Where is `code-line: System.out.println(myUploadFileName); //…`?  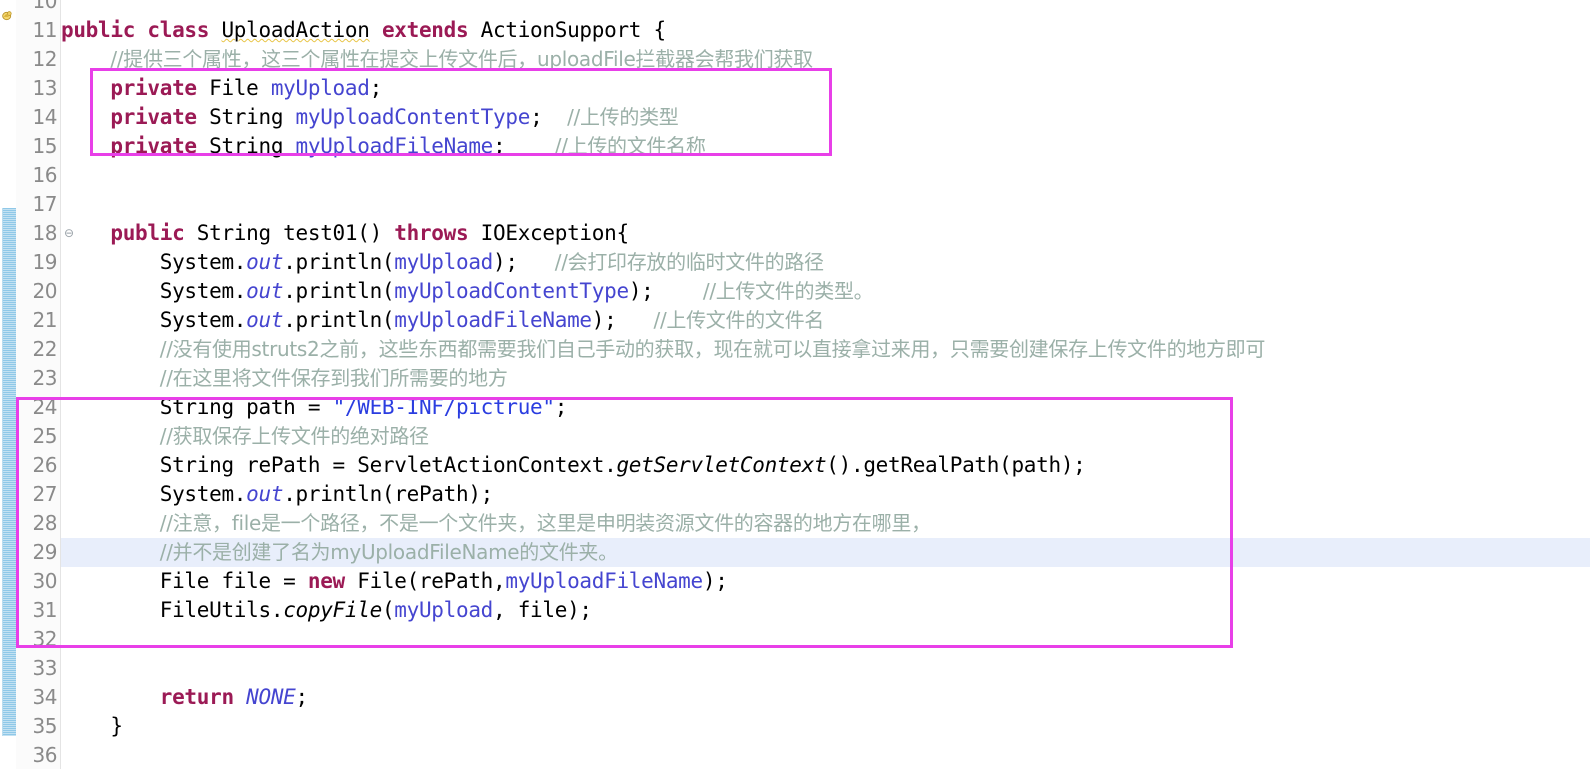 code-line: System.out.println(myUploadFileName); //… is located at coordinates (443, 320).